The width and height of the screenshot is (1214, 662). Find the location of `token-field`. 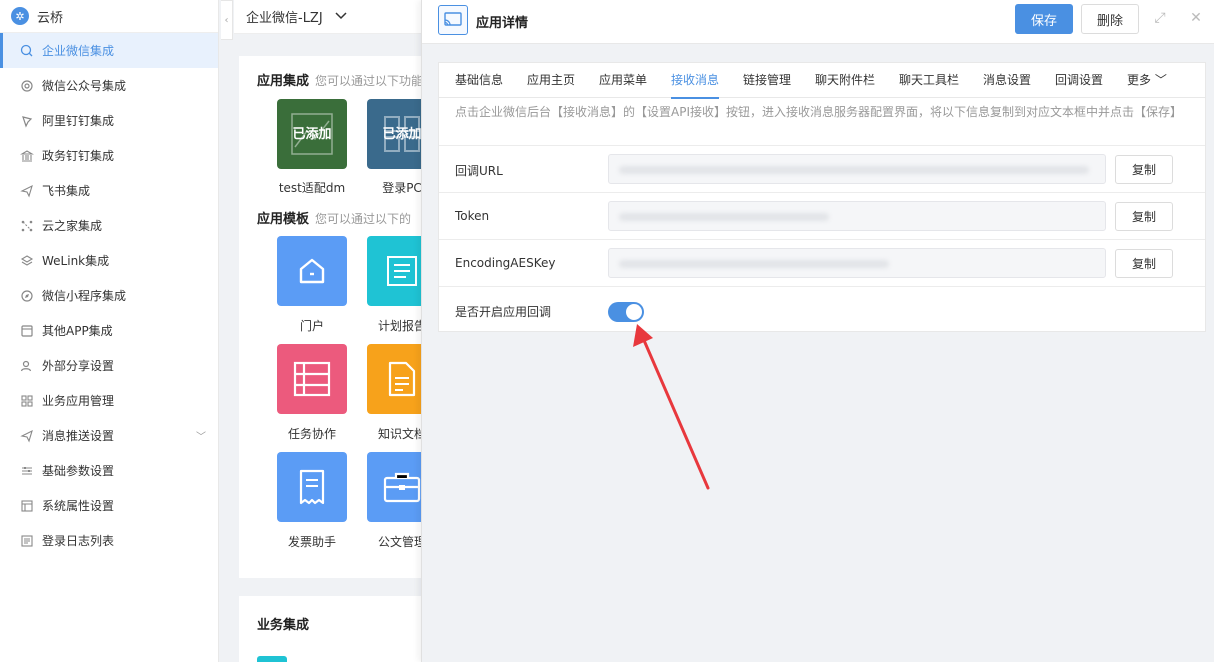

token-field is located at coordinates (857, 216).